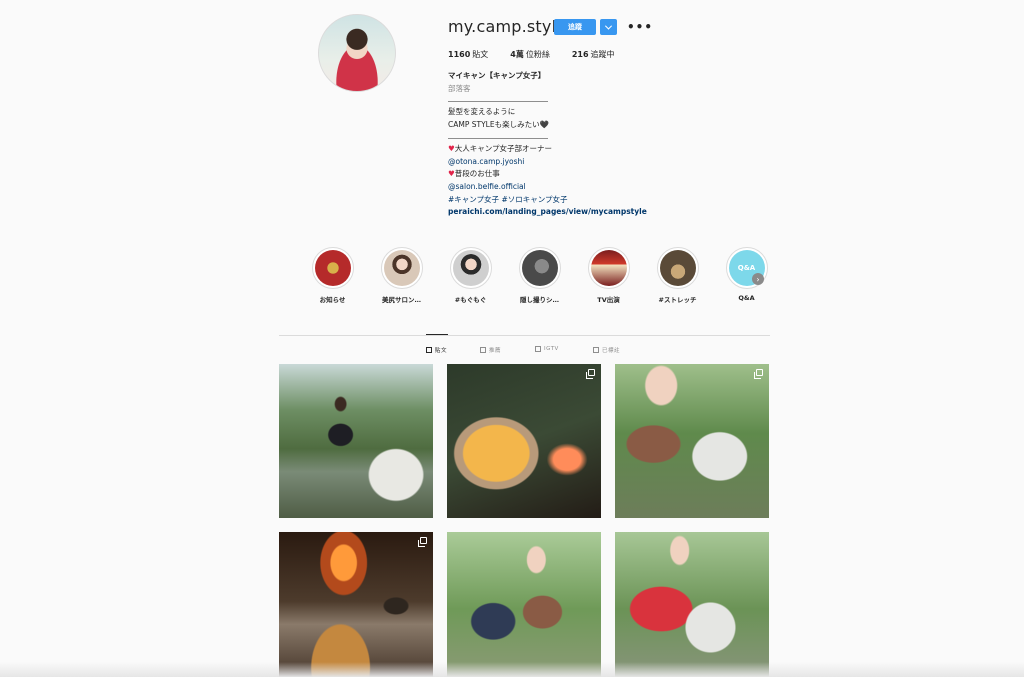 The image size is (1024, 677). What do you see at coordinates (677, 300) in the screenshot?
I see `highlight-label: #ストレッチ` at bounding box center [677, 300].